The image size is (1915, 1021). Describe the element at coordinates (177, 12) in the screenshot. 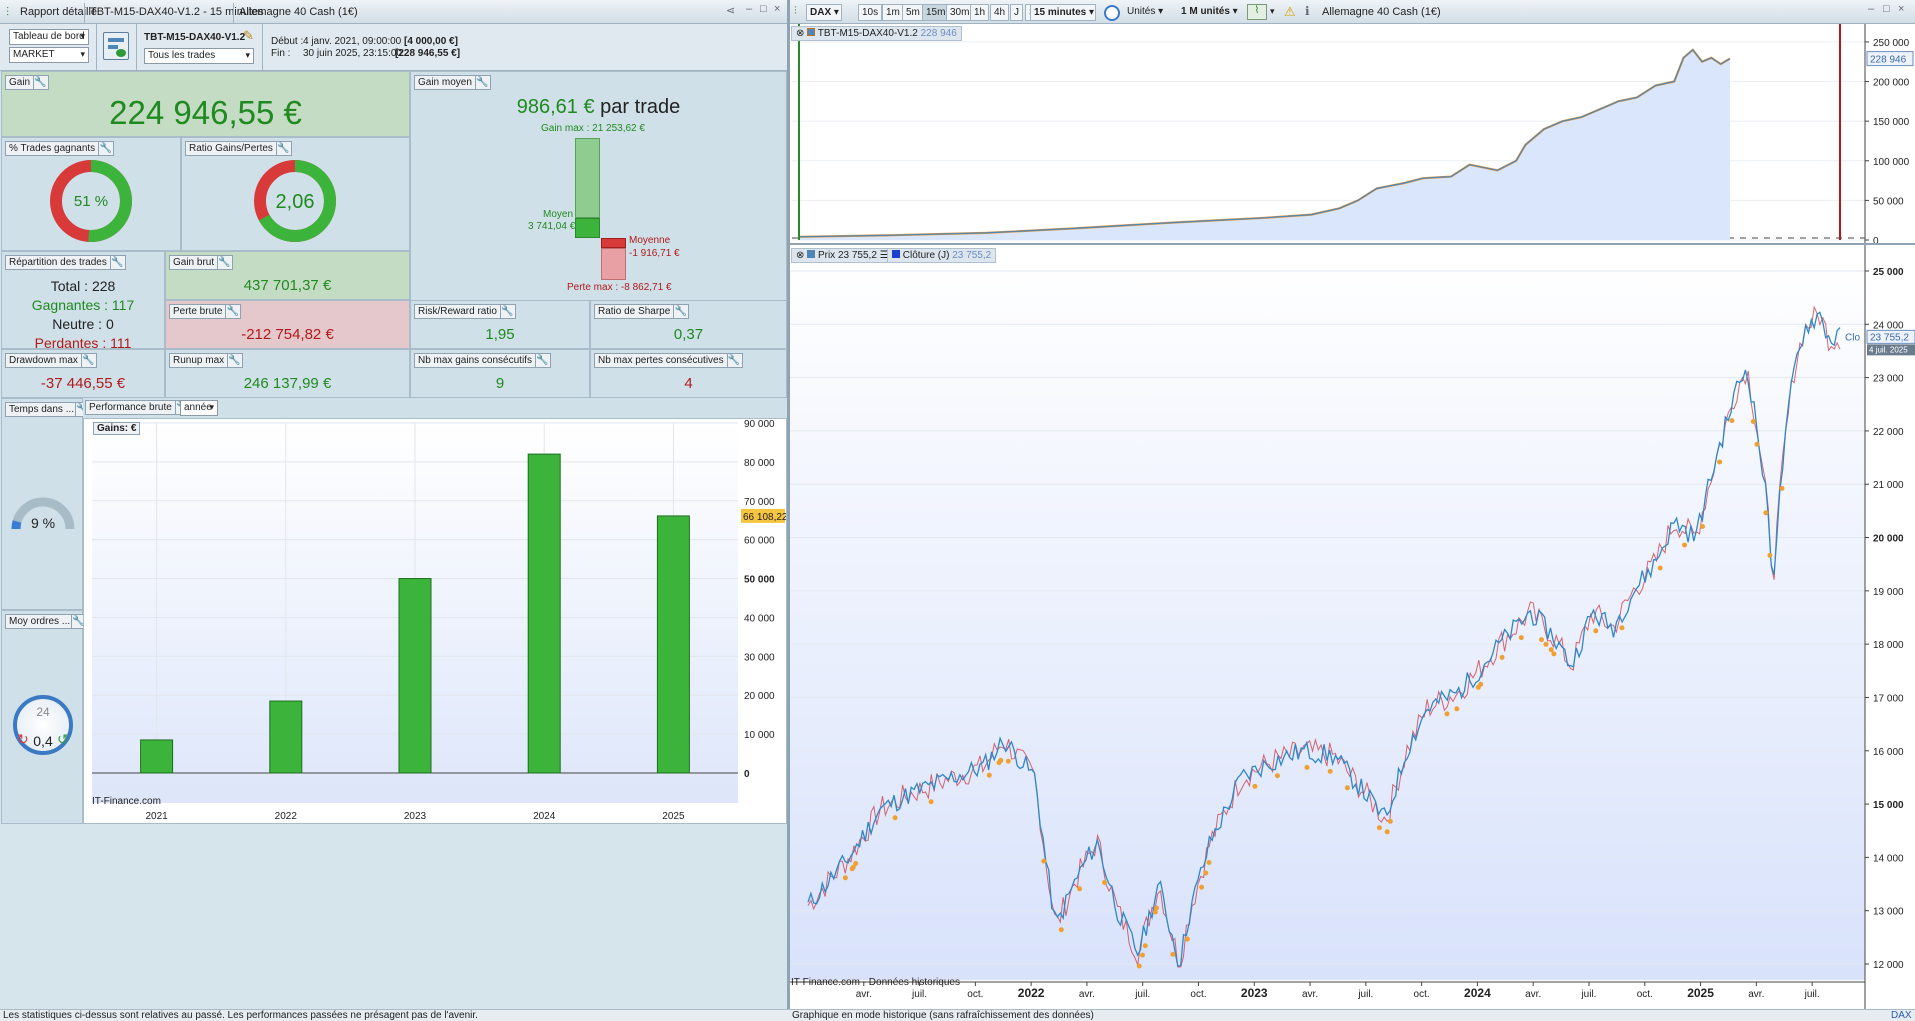

I see `tab-strategy: TBT-M15-DAX40-V1.2 - 15 minutes` at that location.